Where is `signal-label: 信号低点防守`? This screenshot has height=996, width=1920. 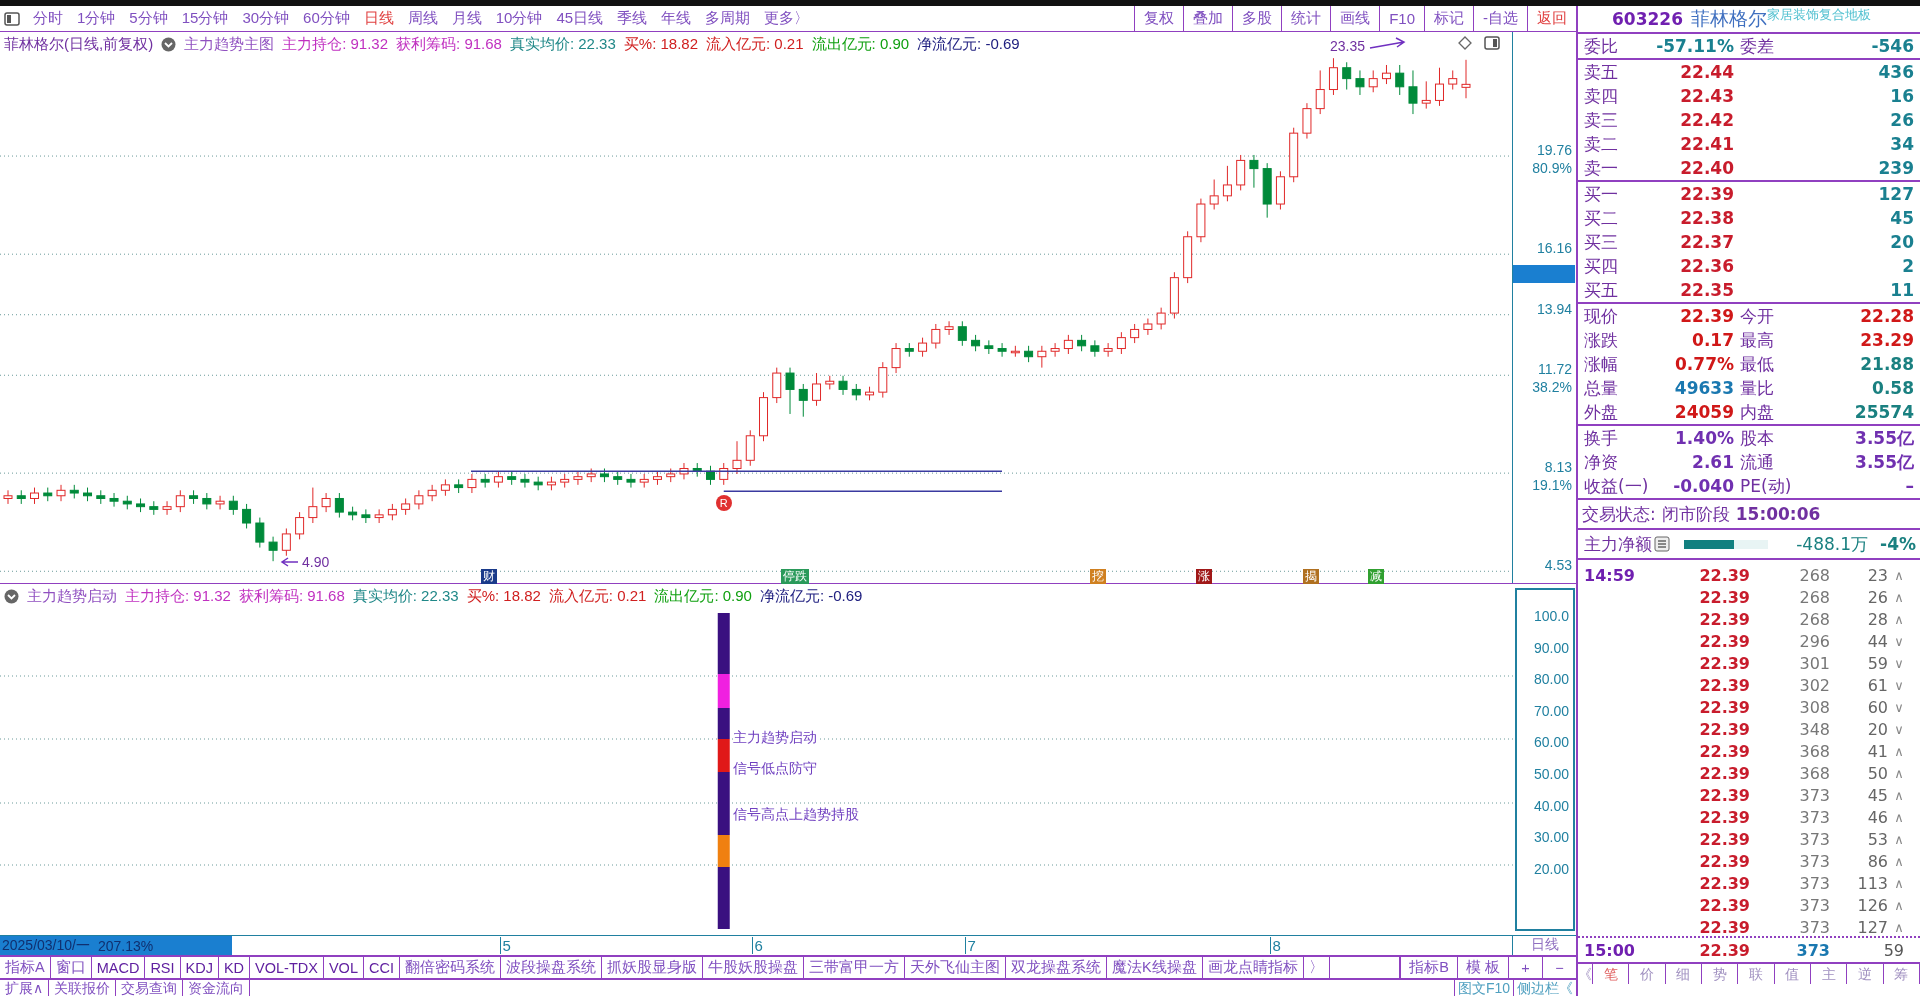
signal-label: 信号低点防守 is located at coordinates (774, 769).